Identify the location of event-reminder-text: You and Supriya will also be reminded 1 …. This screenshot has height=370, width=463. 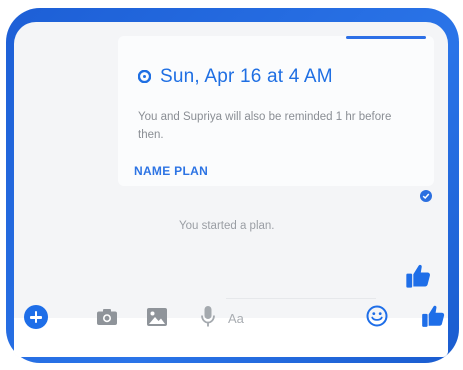
(265, 126).